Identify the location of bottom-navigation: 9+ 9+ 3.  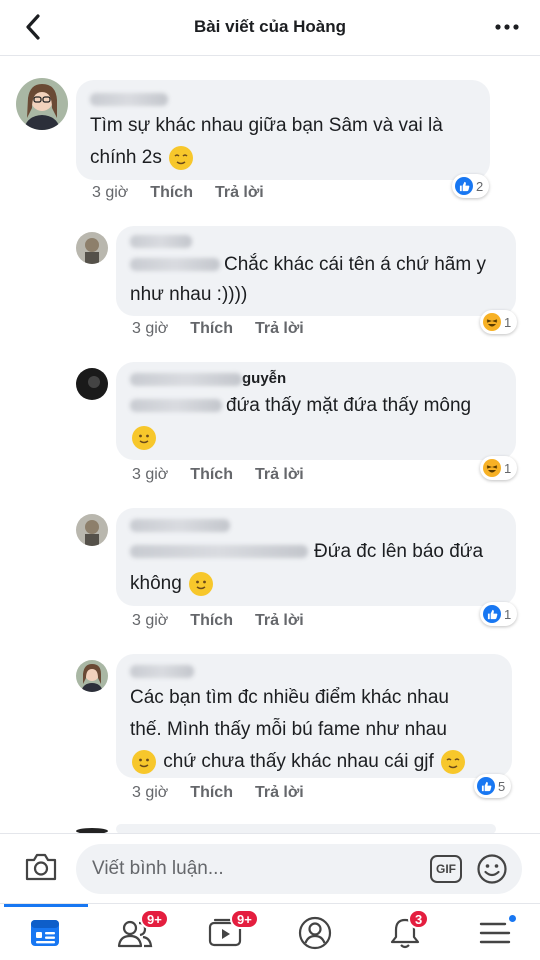
(270, 931).